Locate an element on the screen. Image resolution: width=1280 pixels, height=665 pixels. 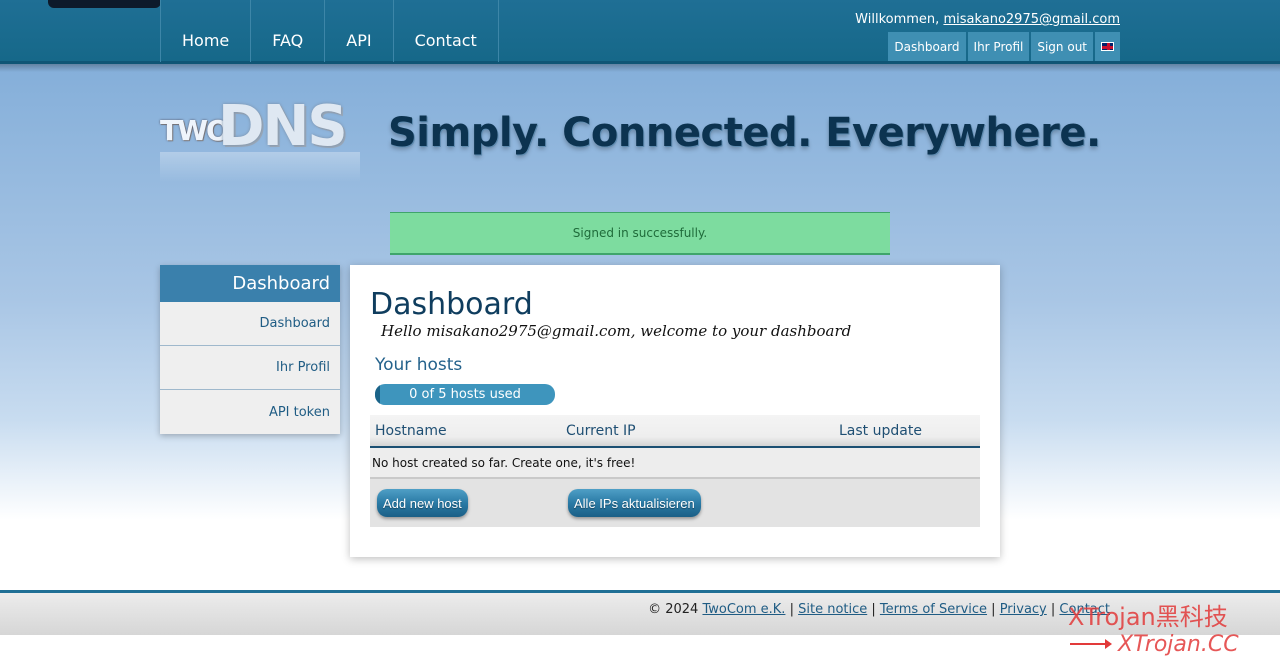
welcome-text: Willkommen, misakano2975@gmail.com is located at coordinates (987, 19).